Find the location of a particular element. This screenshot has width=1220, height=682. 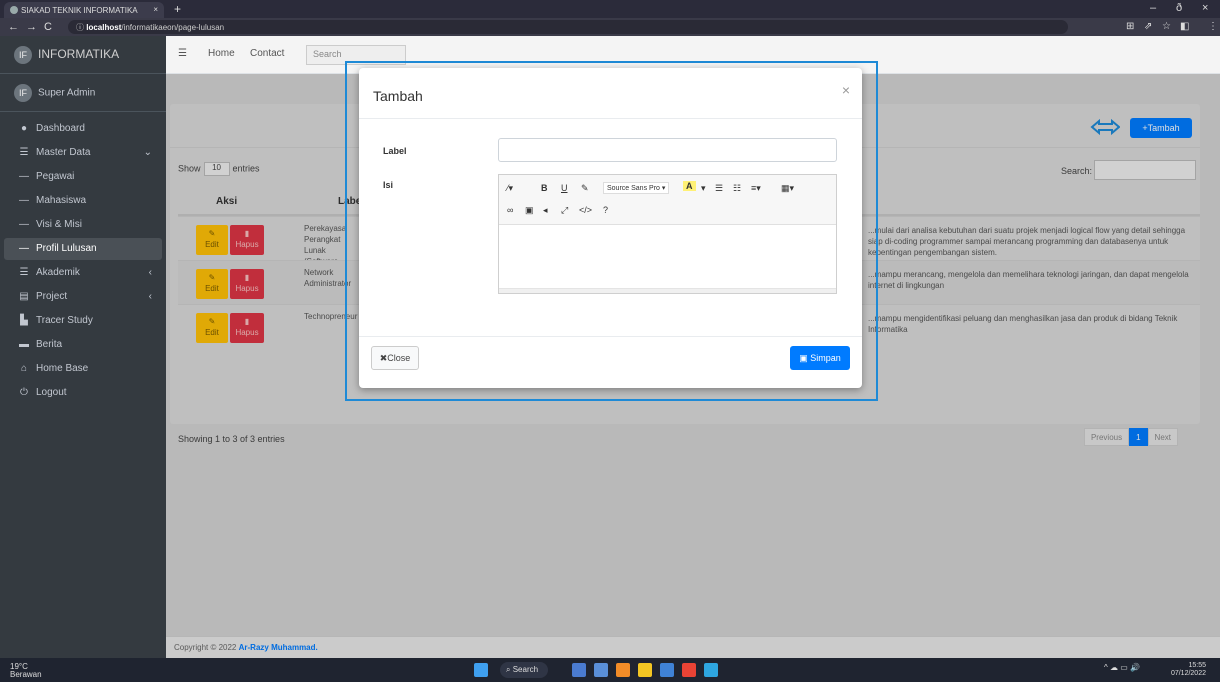

weather-widget: 19°C Berawan is located at coordinates (26, 671).